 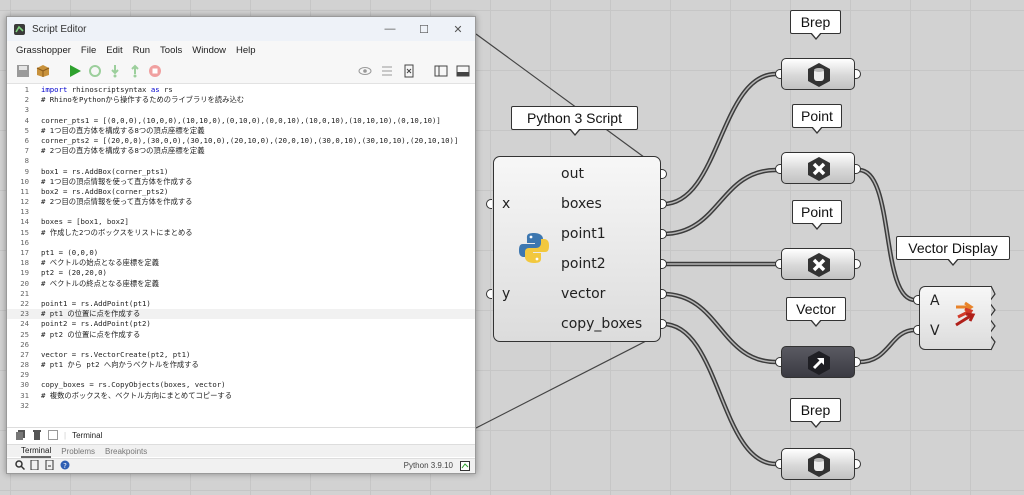 What do you see at coordinates (241, 253) in the screenshot?
I see `code-line: 17 pt1 = (0,0,0)` at bounding box center [241, 253].